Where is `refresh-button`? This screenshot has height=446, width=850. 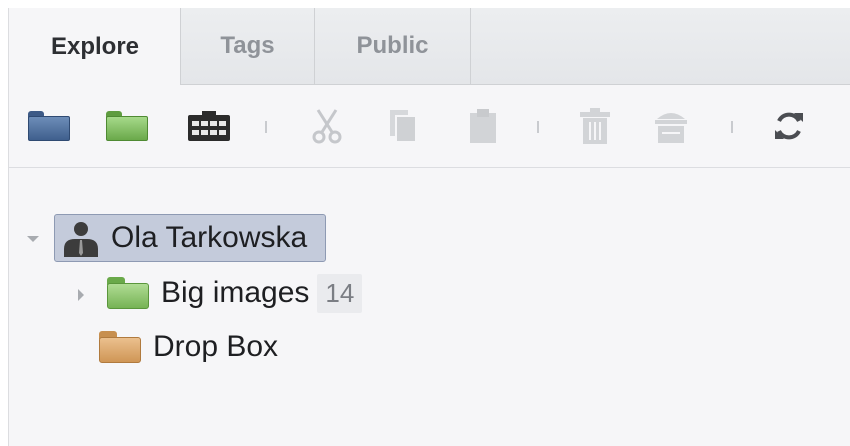 refresh-button is located at coordinates (789, 126).